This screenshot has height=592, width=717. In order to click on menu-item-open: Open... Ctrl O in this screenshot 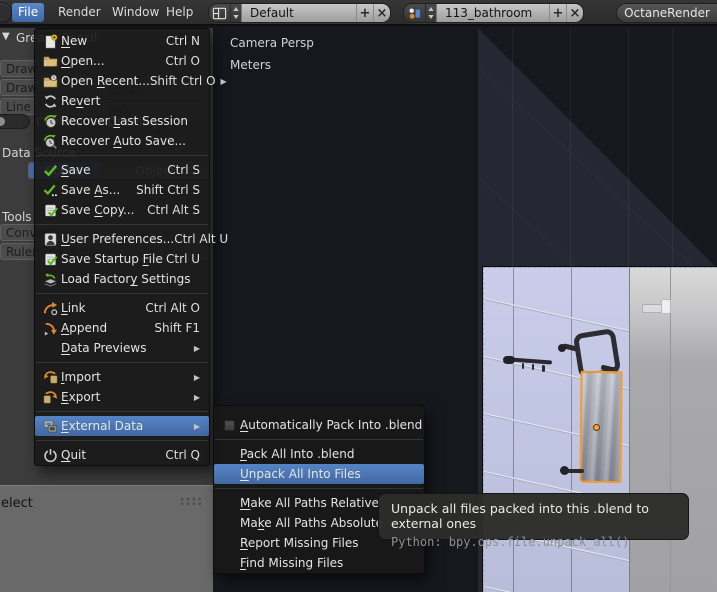, I will do `click(122, 61)`.